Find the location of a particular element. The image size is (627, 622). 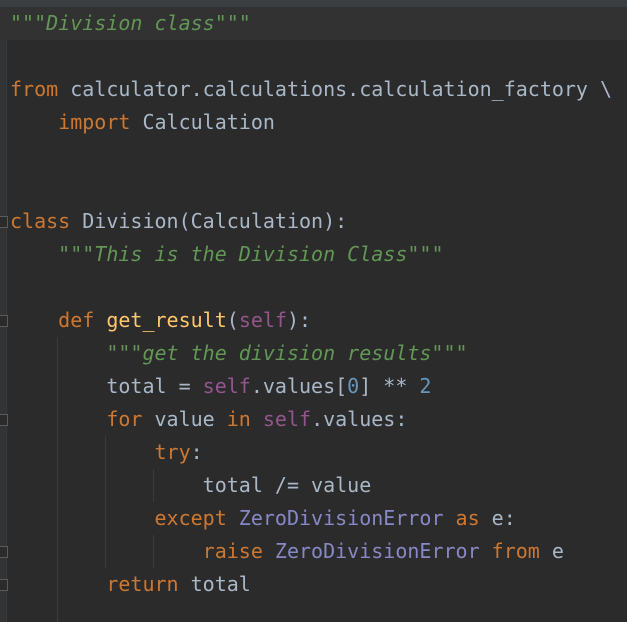

code-line: import Calculation is located at coordinates (313, 122).